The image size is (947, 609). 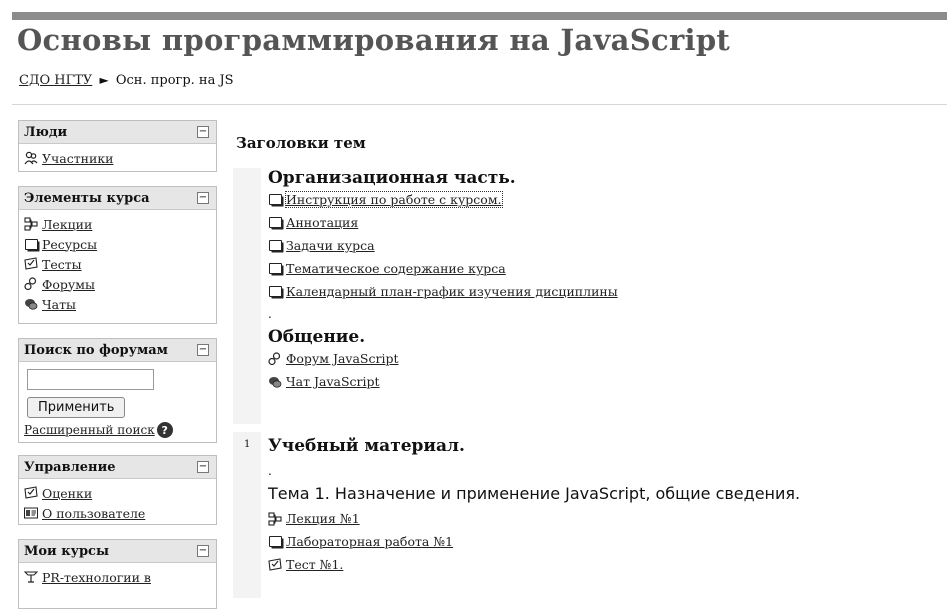 I want to click on my-courses-title: Мои курсы, so click(x=66, y=551).